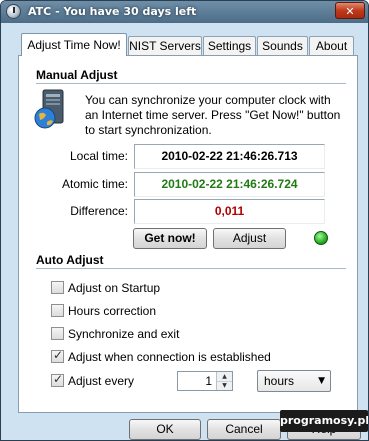 This screenshot has height=441, width=369. I want to click on synchronize-and-exit-checkbox, so click(57, 333).